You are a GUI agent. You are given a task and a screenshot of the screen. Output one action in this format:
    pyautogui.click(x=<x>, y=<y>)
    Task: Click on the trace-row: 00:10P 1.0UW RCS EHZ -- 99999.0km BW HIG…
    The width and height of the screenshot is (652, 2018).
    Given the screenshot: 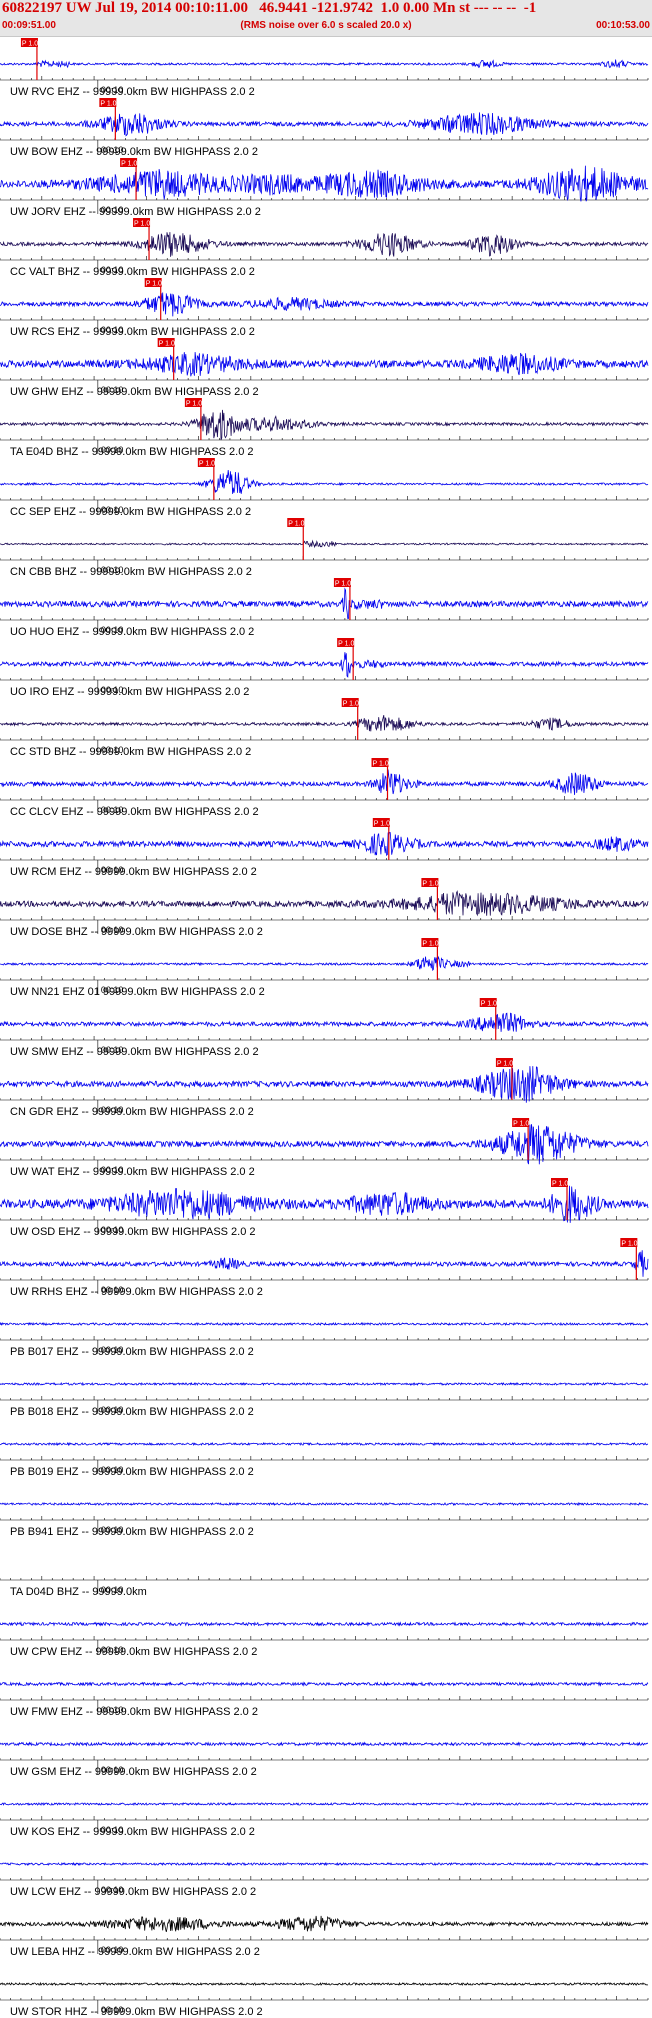 What is the action you would take?
    pyautogui.click(x=324, y=308)
    